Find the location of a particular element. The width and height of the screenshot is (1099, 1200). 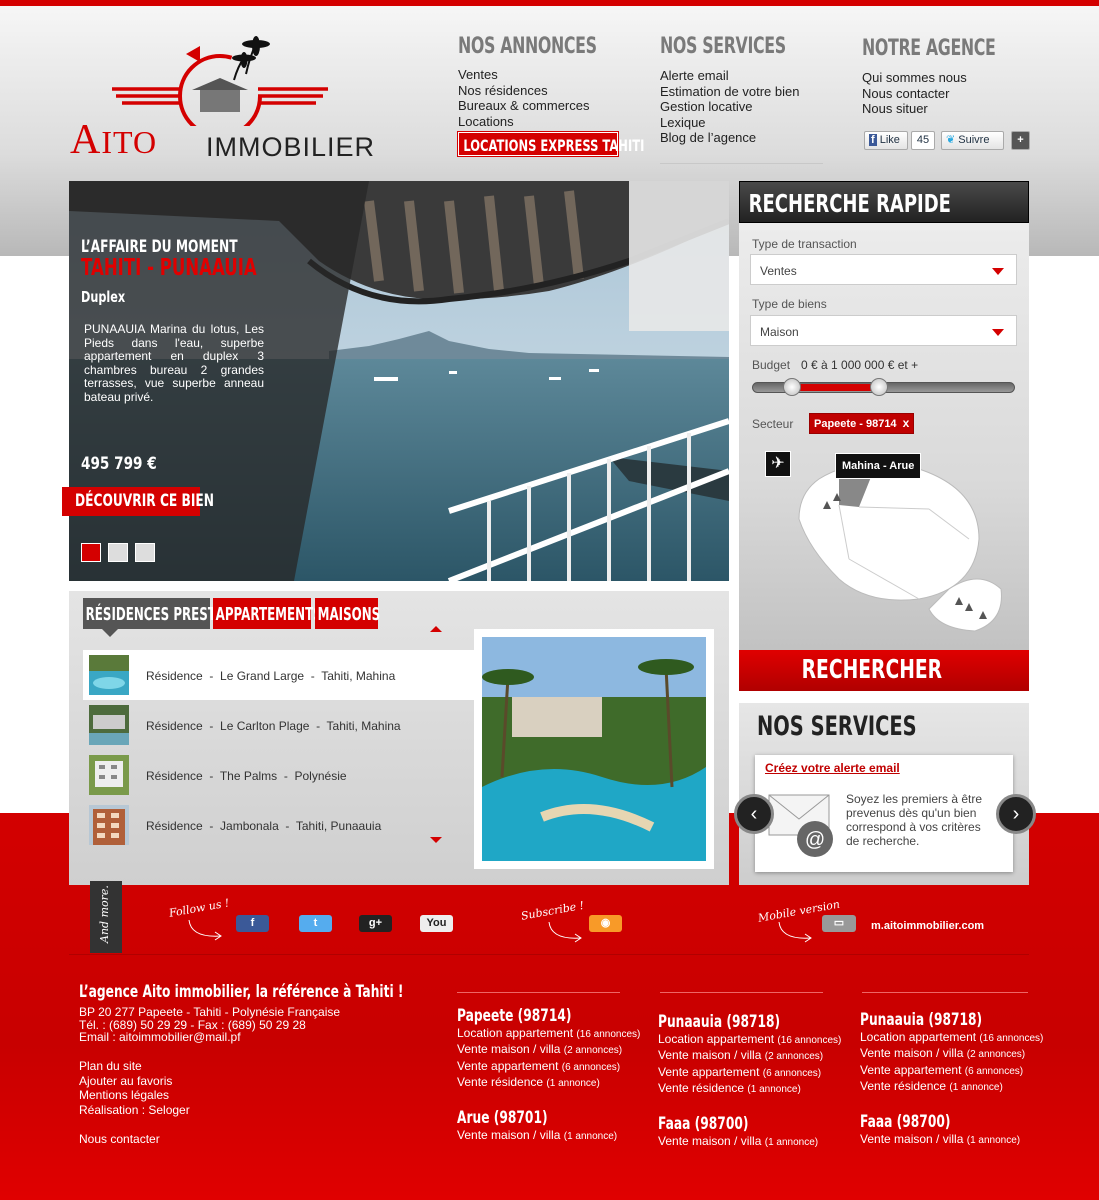

and-more-tab: And more. is located at coordinates (106, 917).